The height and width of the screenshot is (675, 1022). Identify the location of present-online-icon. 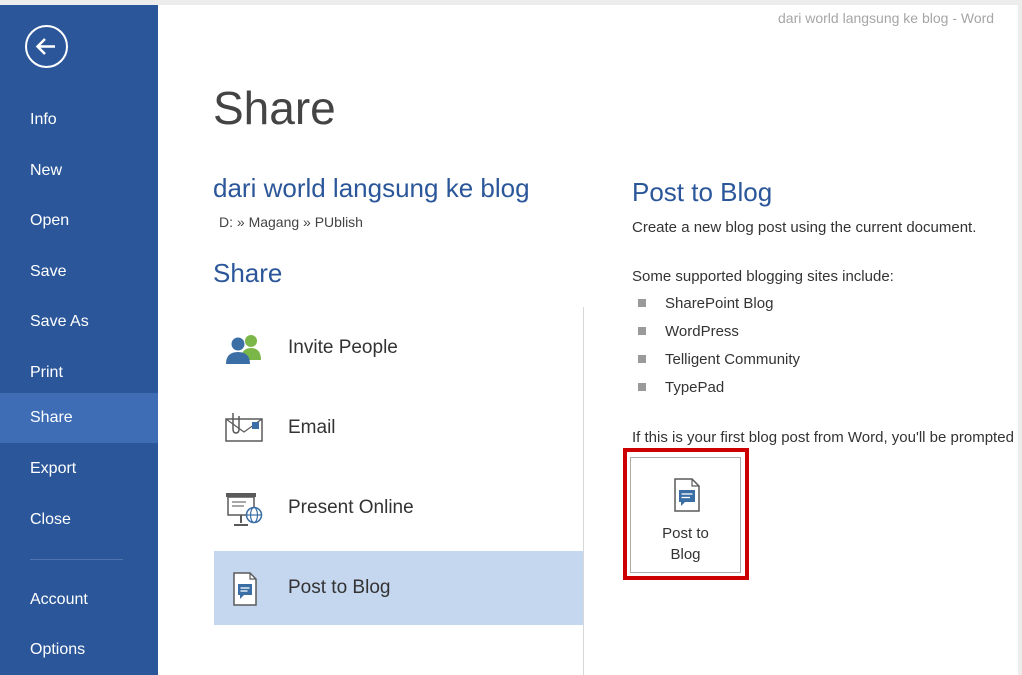
(244, 509).